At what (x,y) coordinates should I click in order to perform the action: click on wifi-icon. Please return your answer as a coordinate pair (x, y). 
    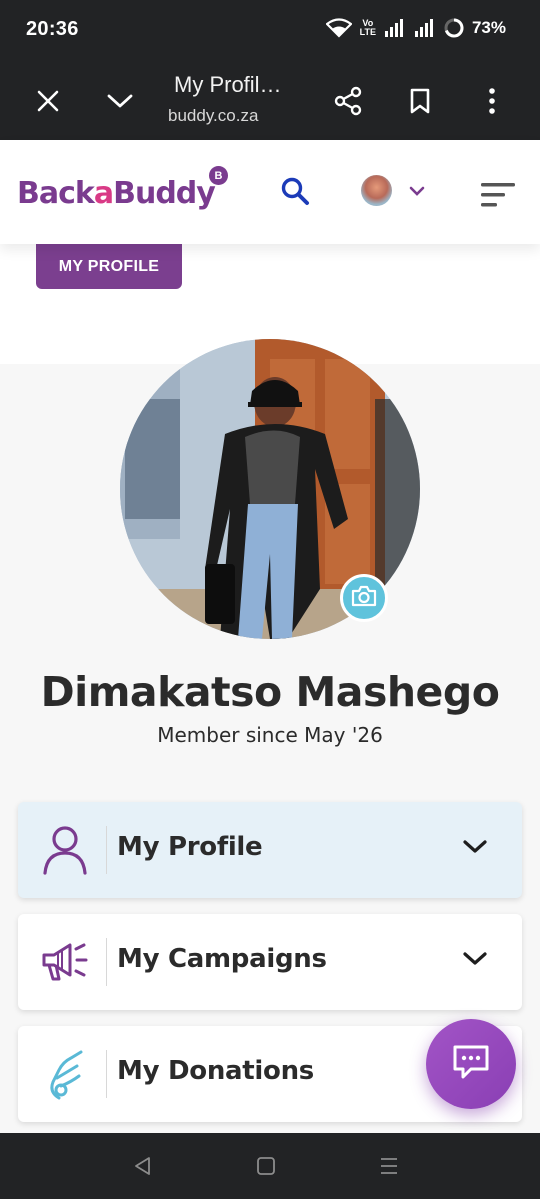
    Looking at the image, I should click on (338, 28).